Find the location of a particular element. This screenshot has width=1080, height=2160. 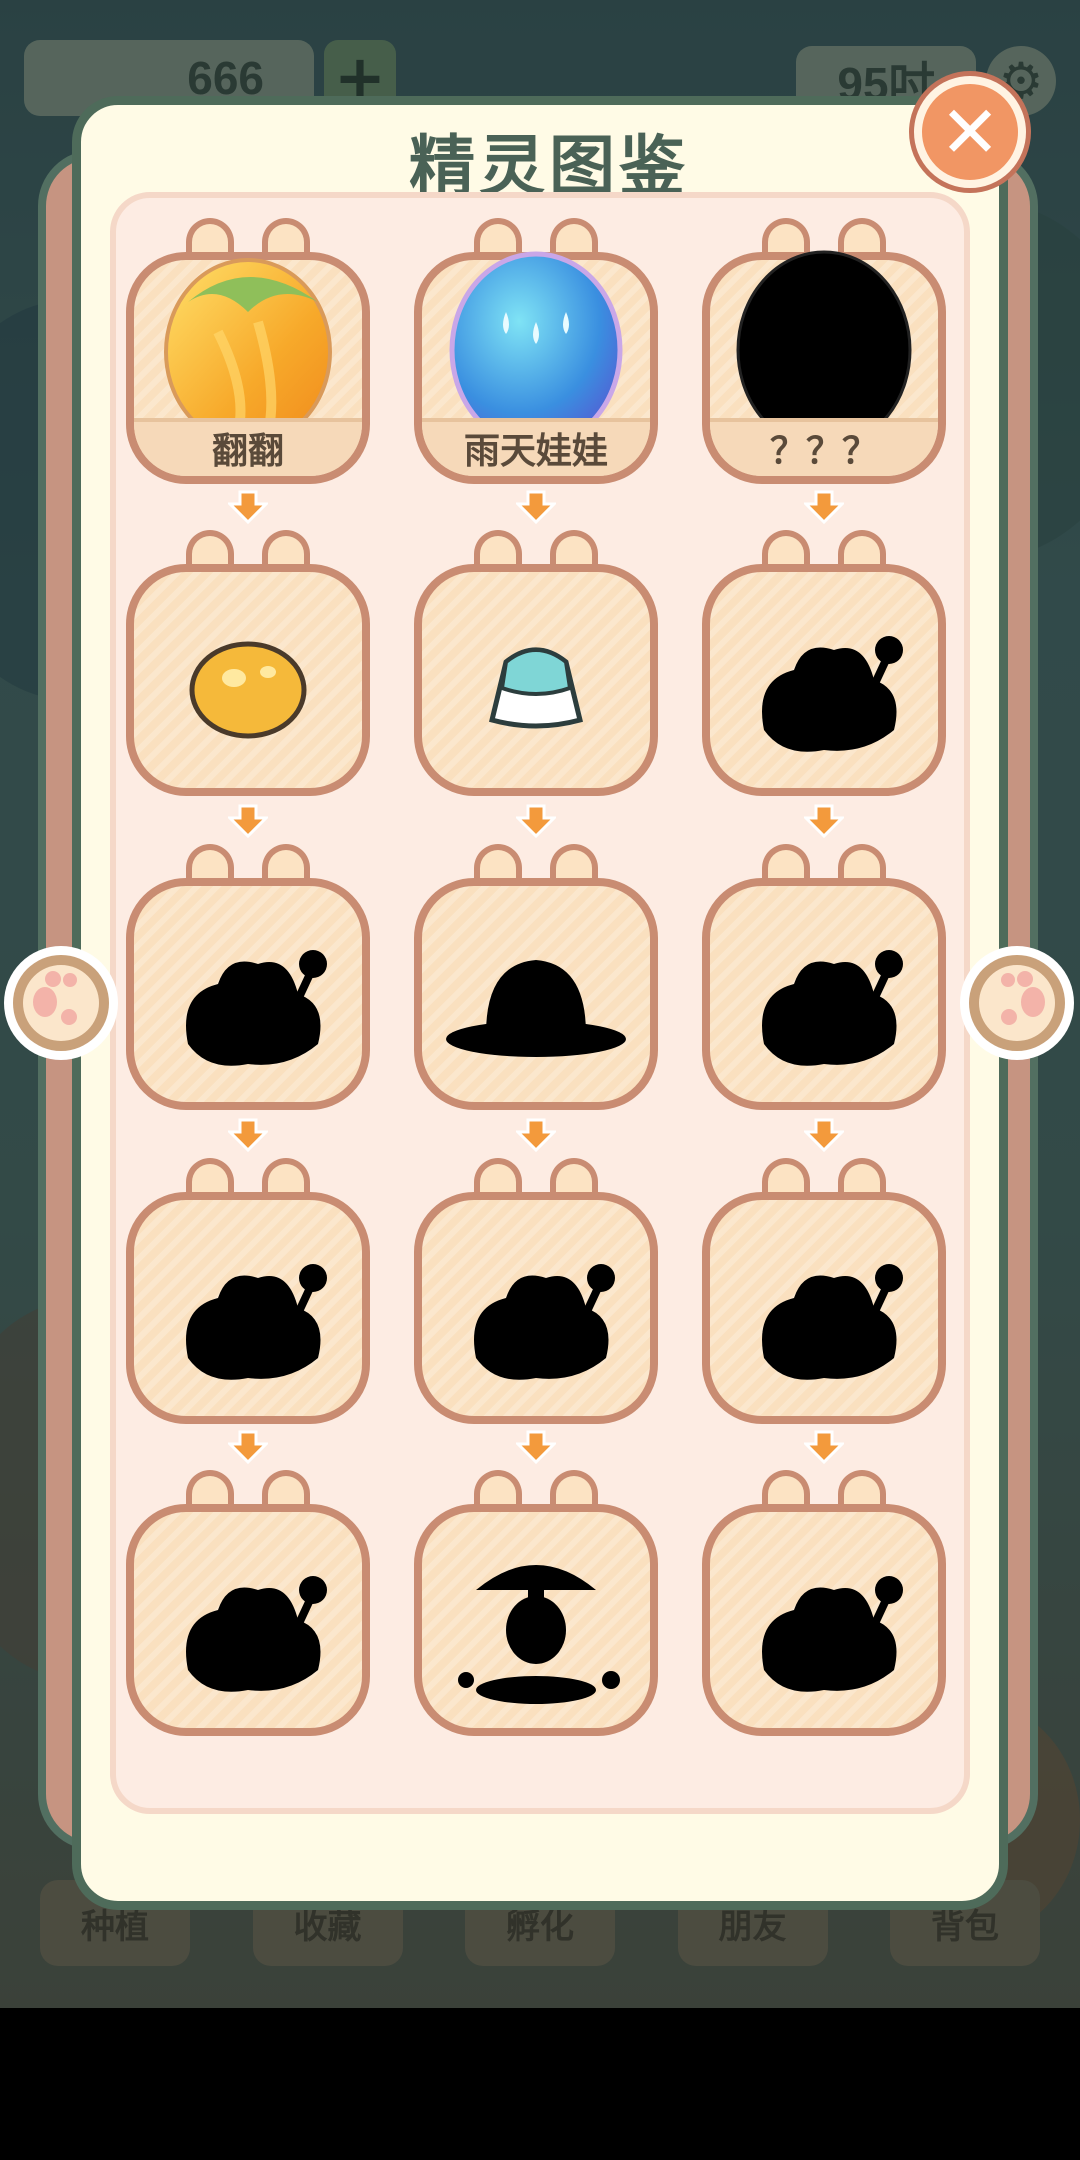

next-page-button is located at coordinates (1017, 1003).